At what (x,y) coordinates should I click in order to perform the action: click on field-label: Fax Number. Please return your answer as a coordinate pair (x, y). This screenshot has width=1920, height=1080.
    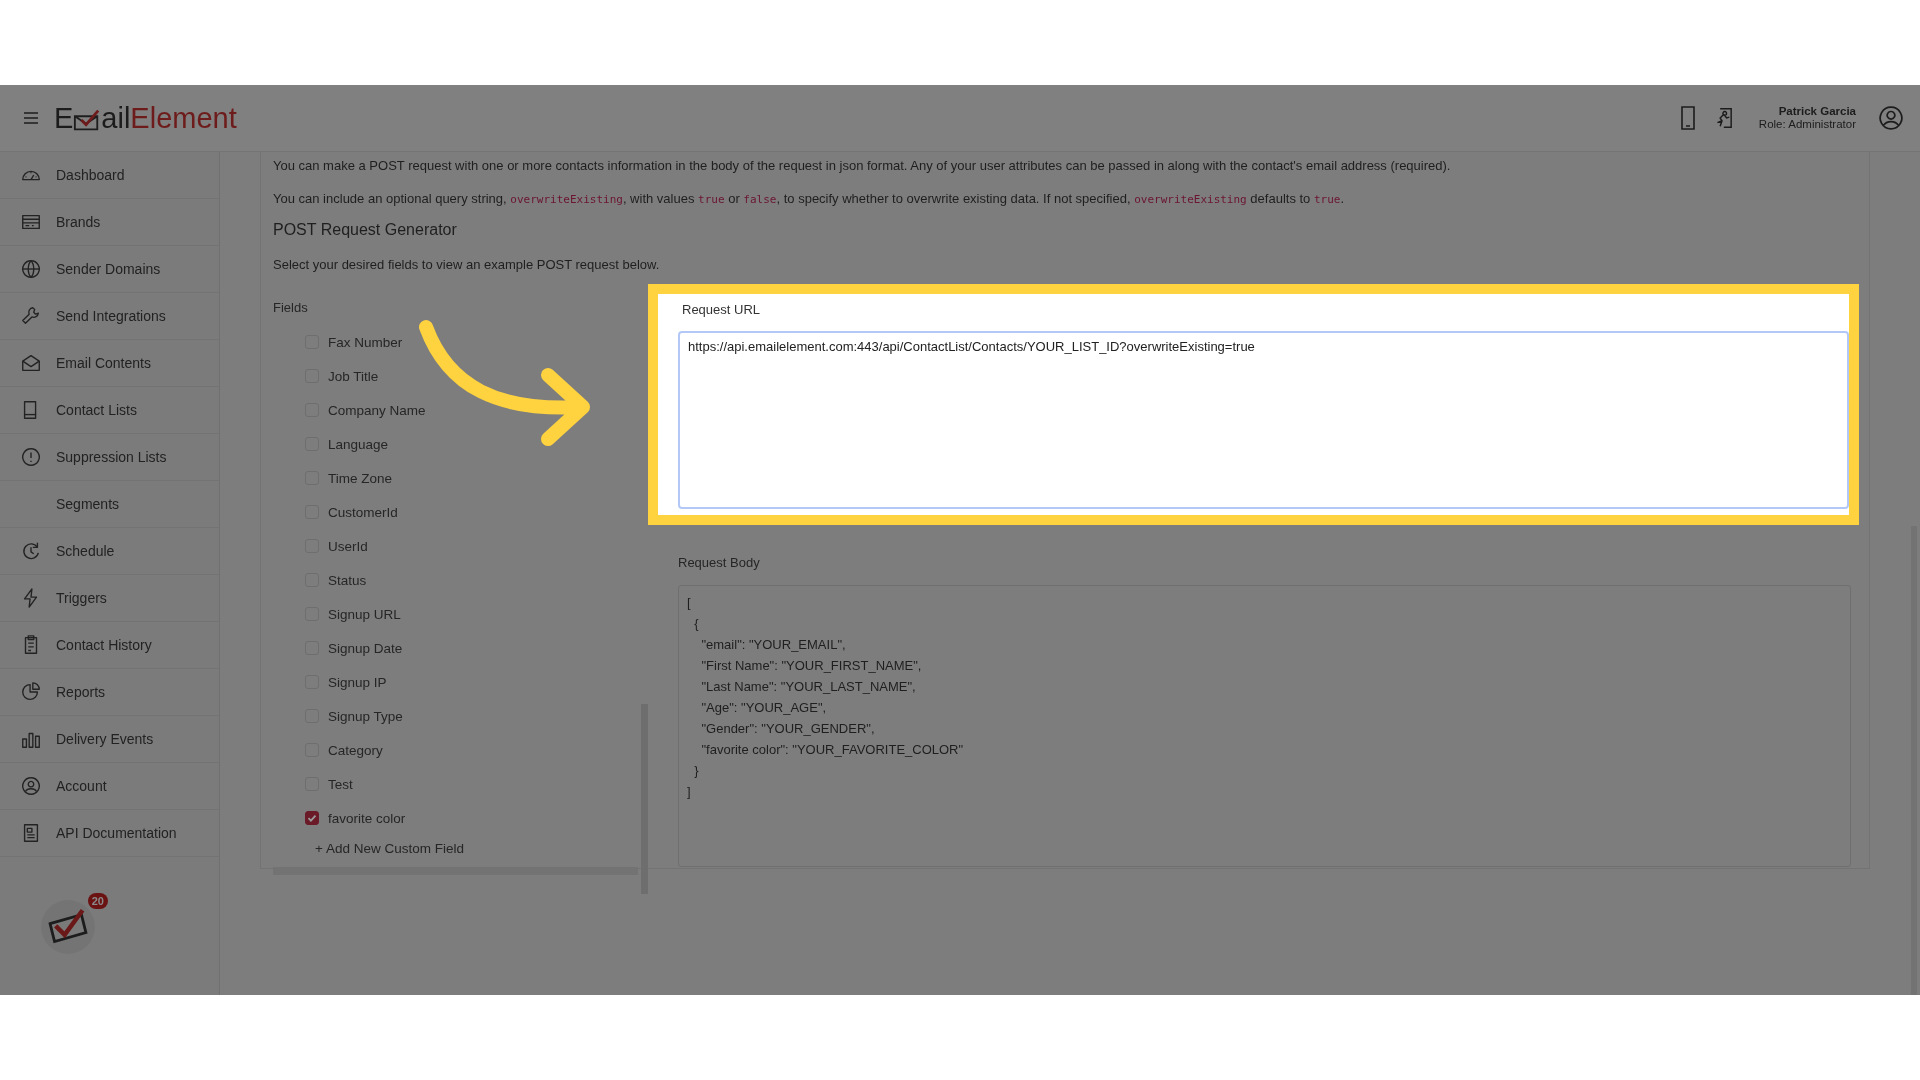
    Looking at the image, I should click on (365, 342).